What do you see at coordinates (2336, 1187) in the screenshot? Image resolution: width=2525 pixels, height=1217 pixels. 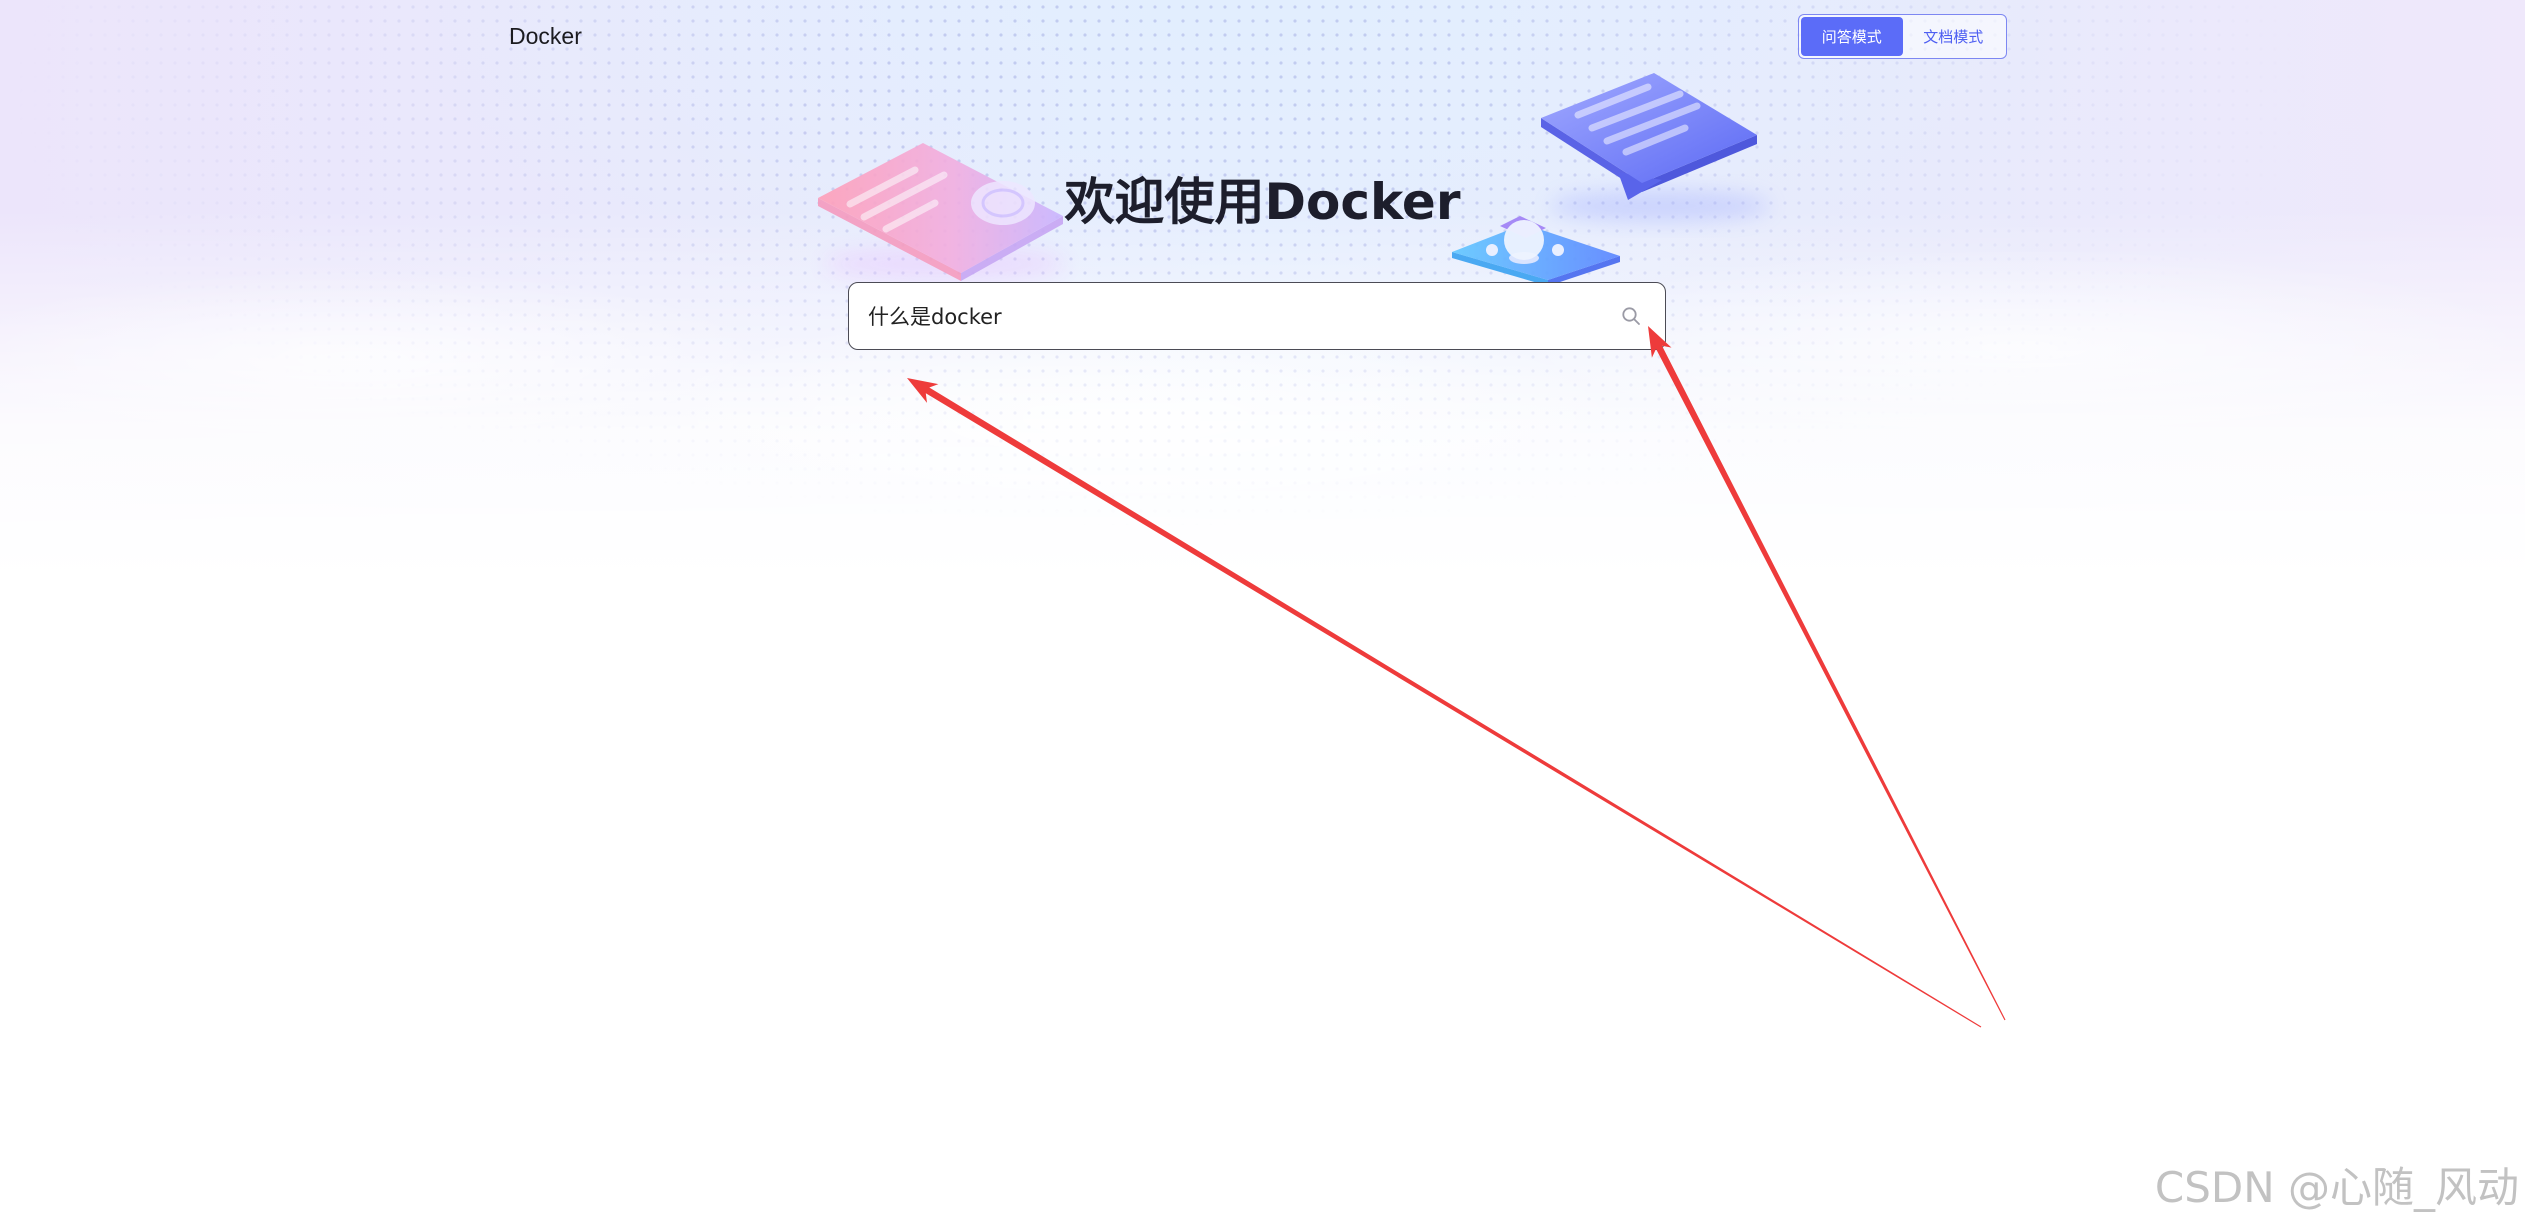 I see `watermark: CSDN @心随_风动` at bounding box center [2336, 1187].